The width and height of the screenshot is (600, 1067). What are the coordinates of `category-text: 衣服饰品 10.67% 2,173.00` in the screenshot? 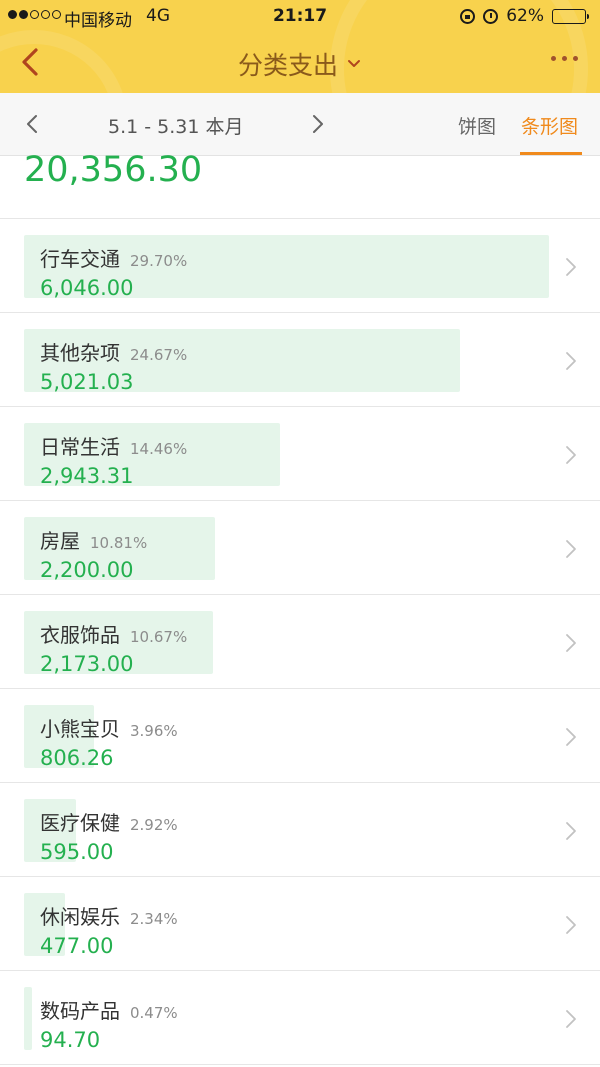 It's located at (113, 647).